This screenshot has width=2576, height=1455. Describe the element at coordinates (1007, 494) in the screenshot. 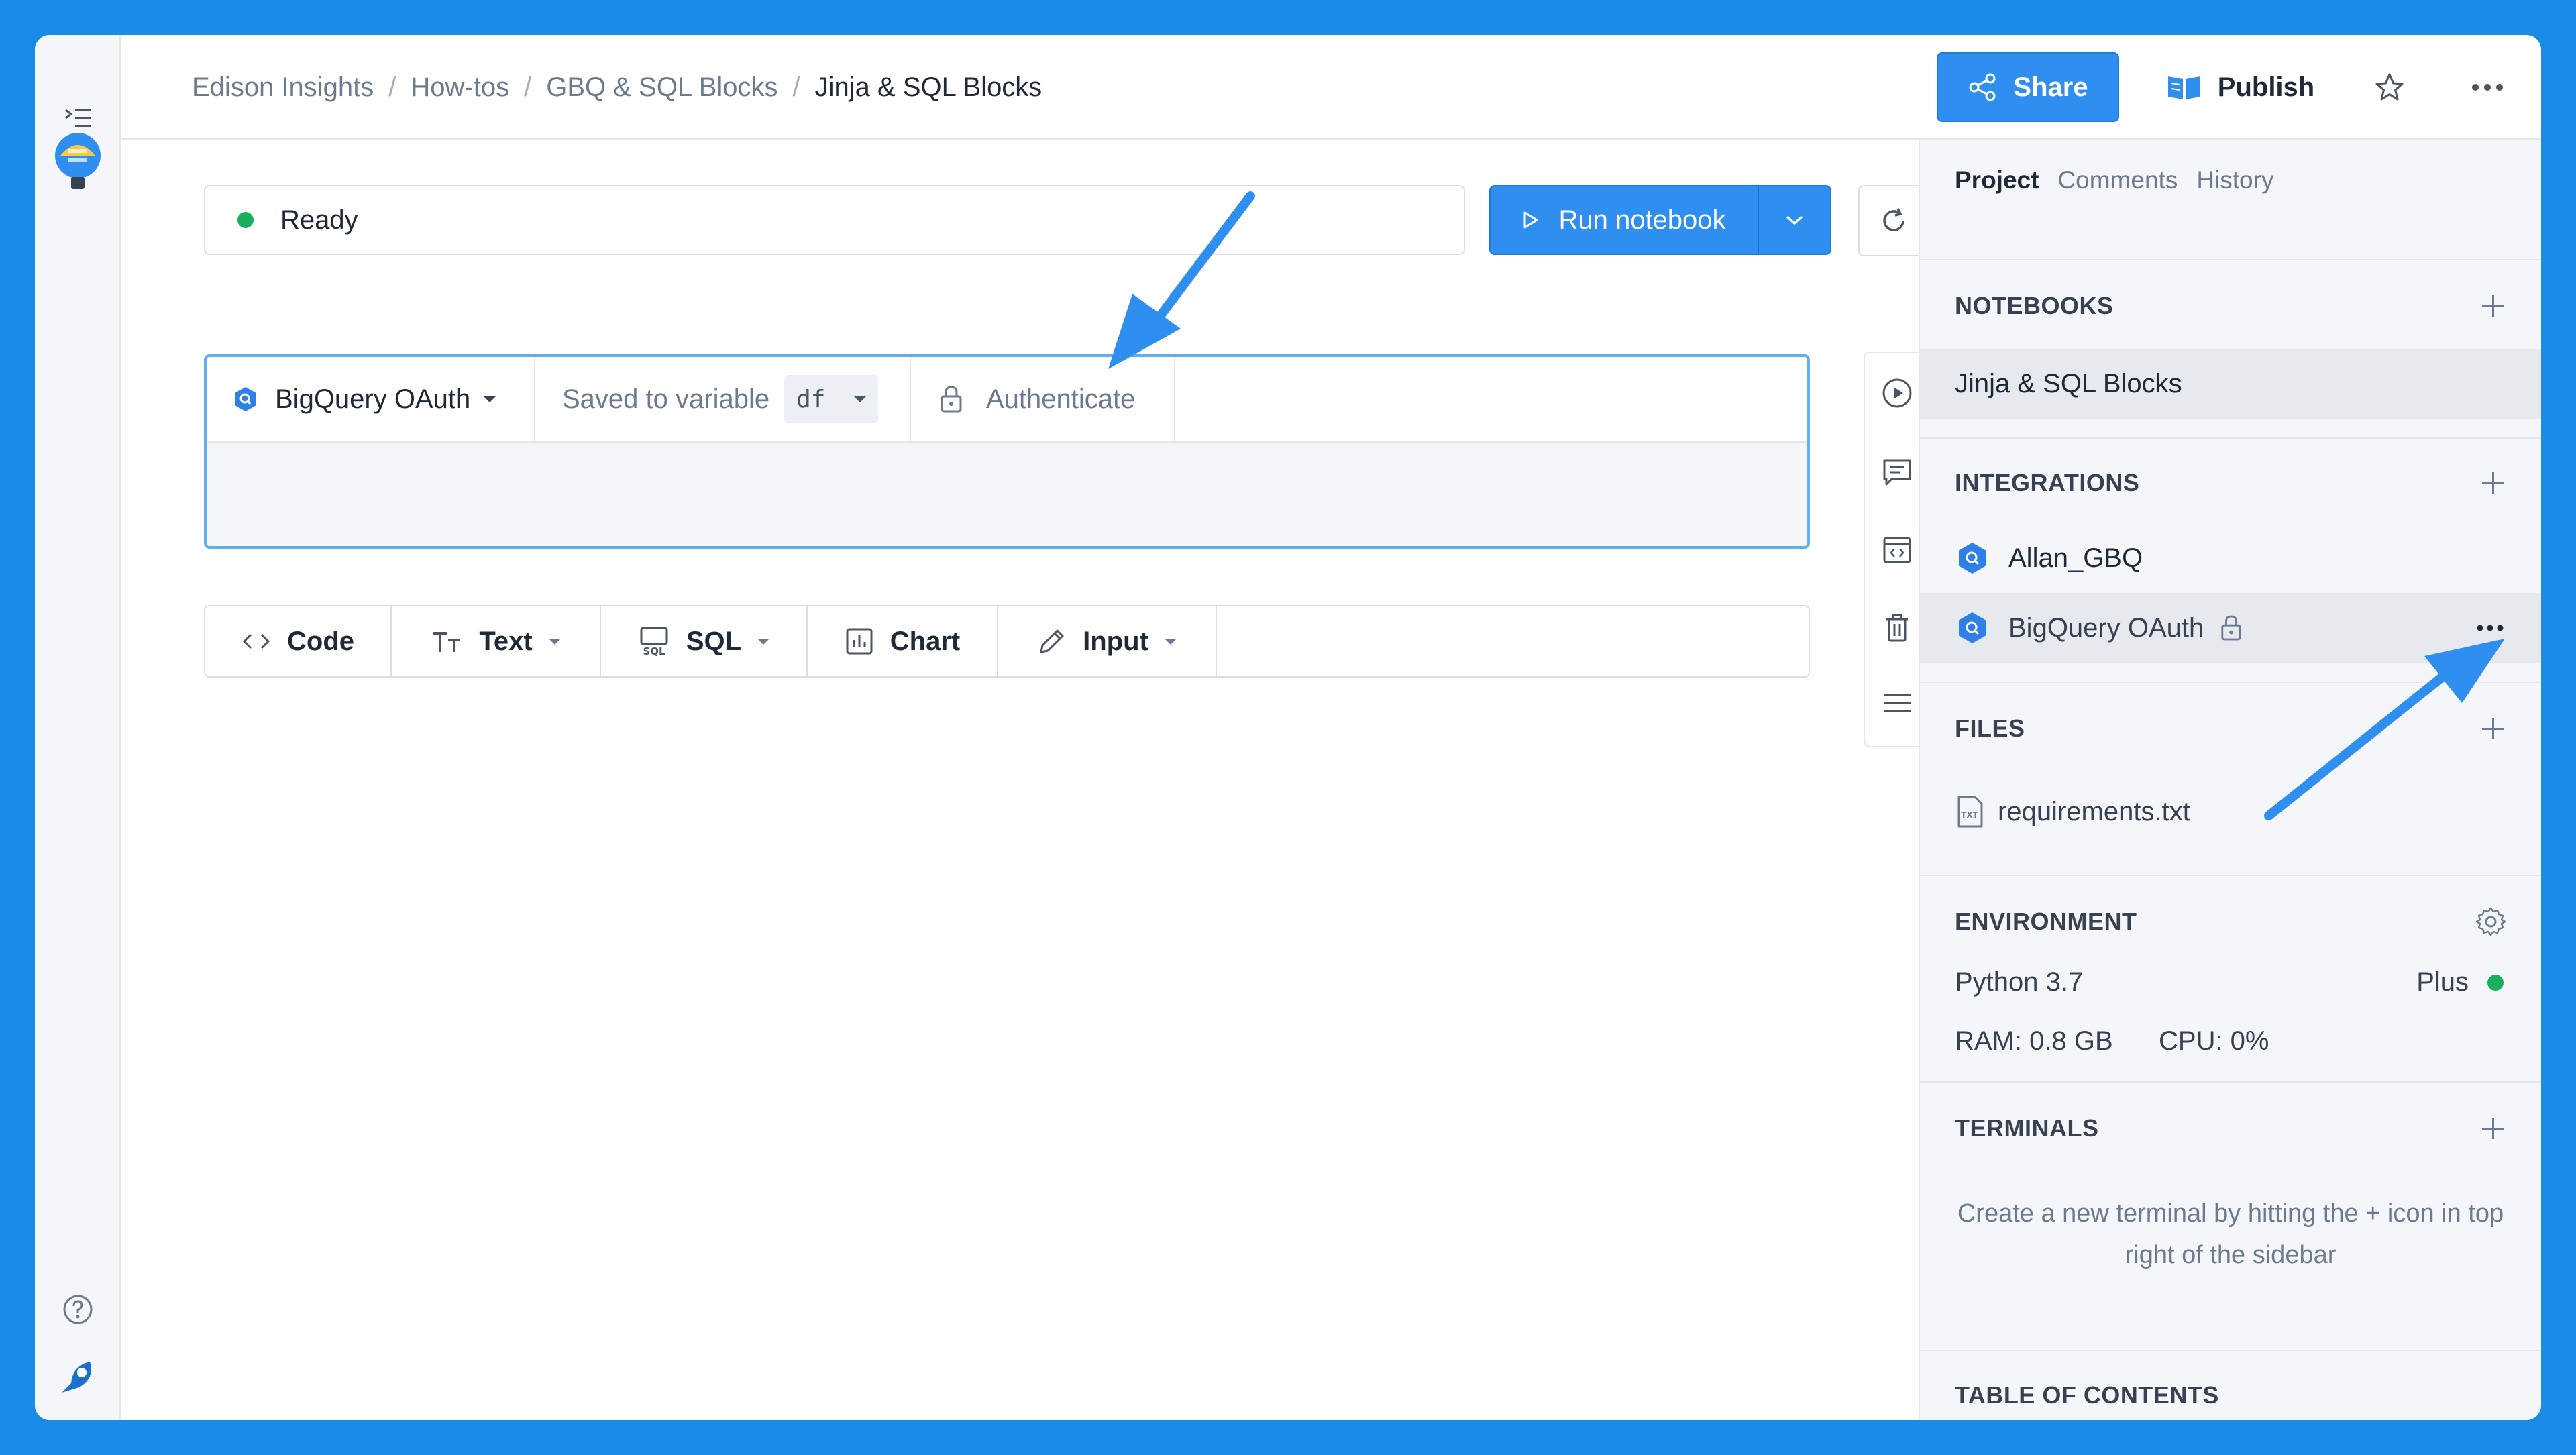

I see `sql-editor` at that location.